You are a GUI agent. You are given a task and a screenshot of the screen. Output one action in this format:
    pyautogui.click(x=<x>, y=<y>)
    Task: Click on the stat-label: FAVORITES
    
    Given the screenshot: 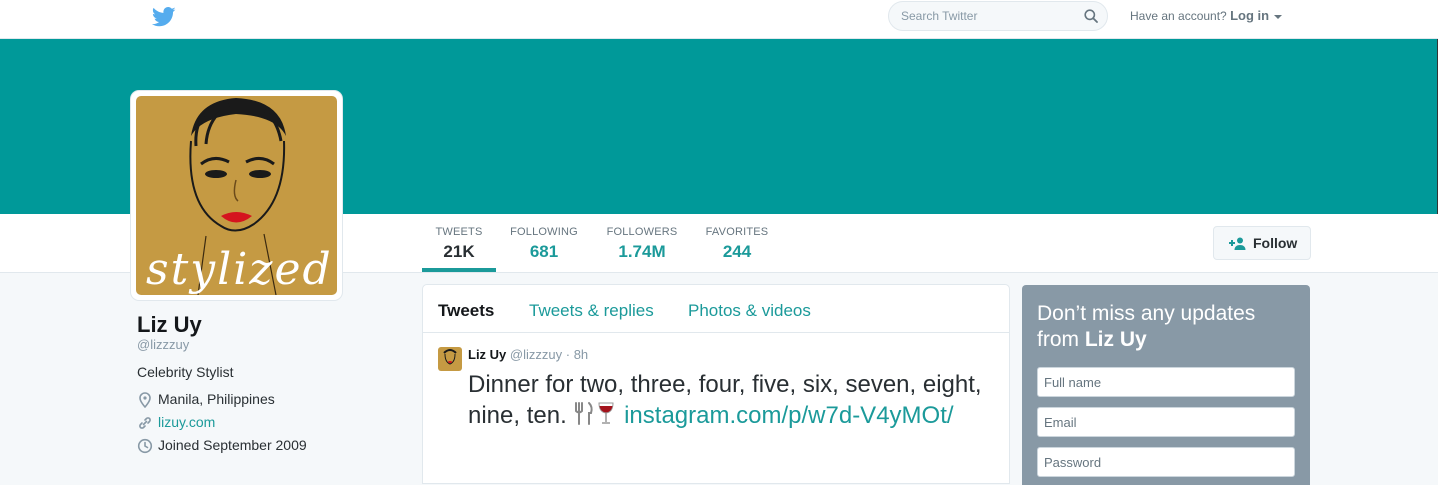 What is the action you would take?
    pyautogui.click(x=737, y=232)
    